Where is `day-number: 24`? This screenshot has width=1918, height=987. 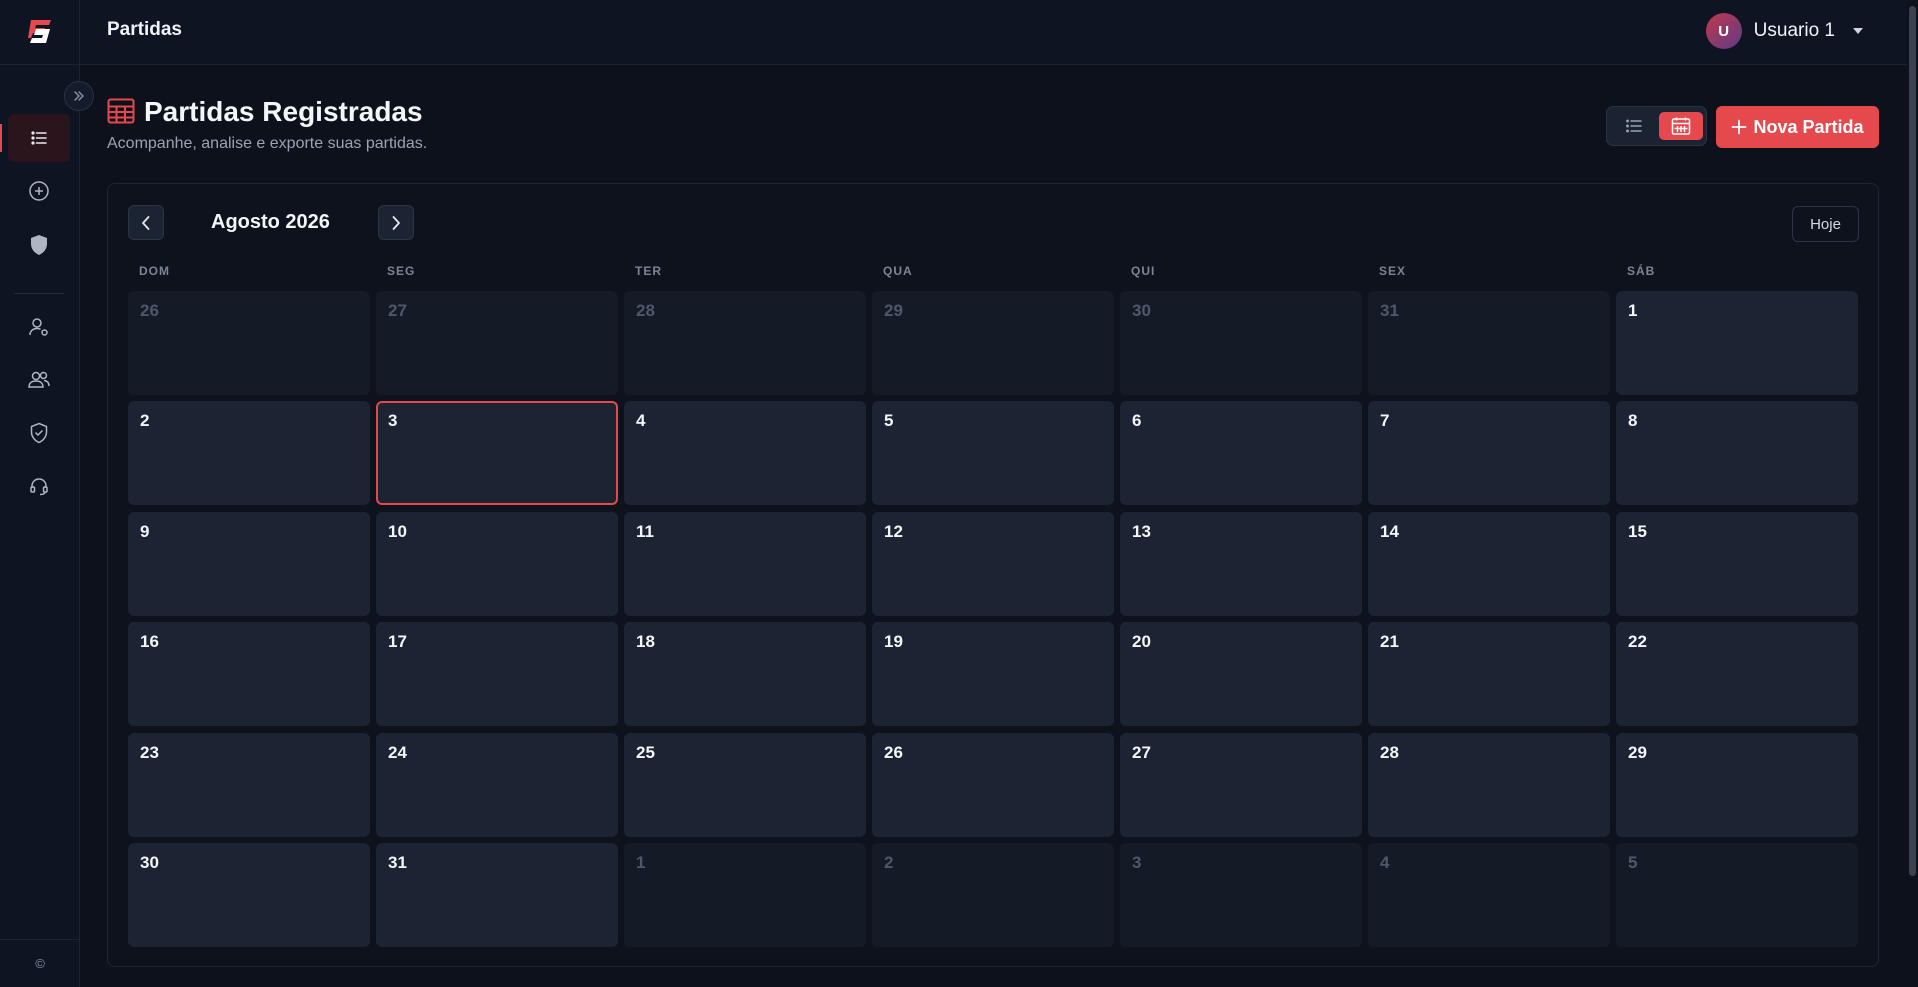 day-number: 24 is located at coordinates (397, 752).